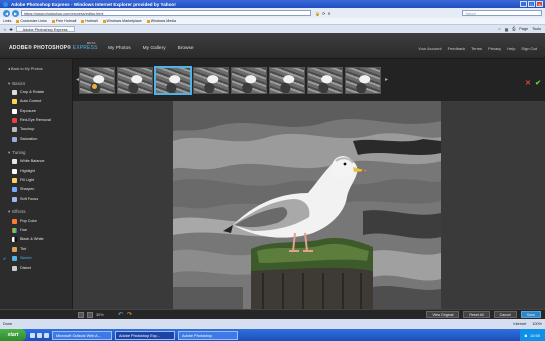 Image resolution: width=545 pixels, height=341 pixels. I want to click on tool-fill-light: Fill Light, so click(23, 180).